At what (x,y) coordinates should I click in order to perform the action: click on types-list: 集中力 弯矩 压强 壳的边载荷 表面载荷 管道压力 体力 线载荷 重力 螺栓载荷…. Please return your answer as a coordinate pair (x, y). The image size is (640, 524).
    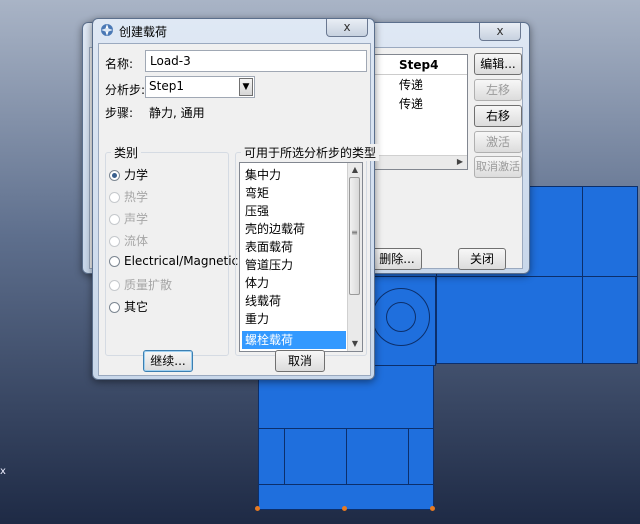
    Looking at the image, I should click on (301, 257).